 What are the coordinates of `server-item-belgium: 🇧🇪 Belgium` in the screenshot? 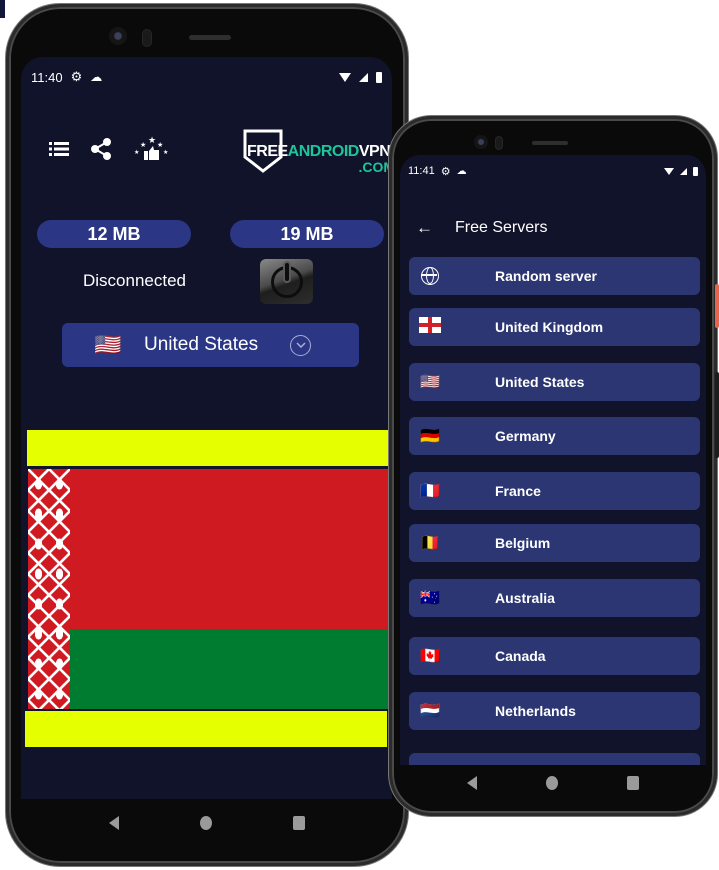 It's located at (554, 543).